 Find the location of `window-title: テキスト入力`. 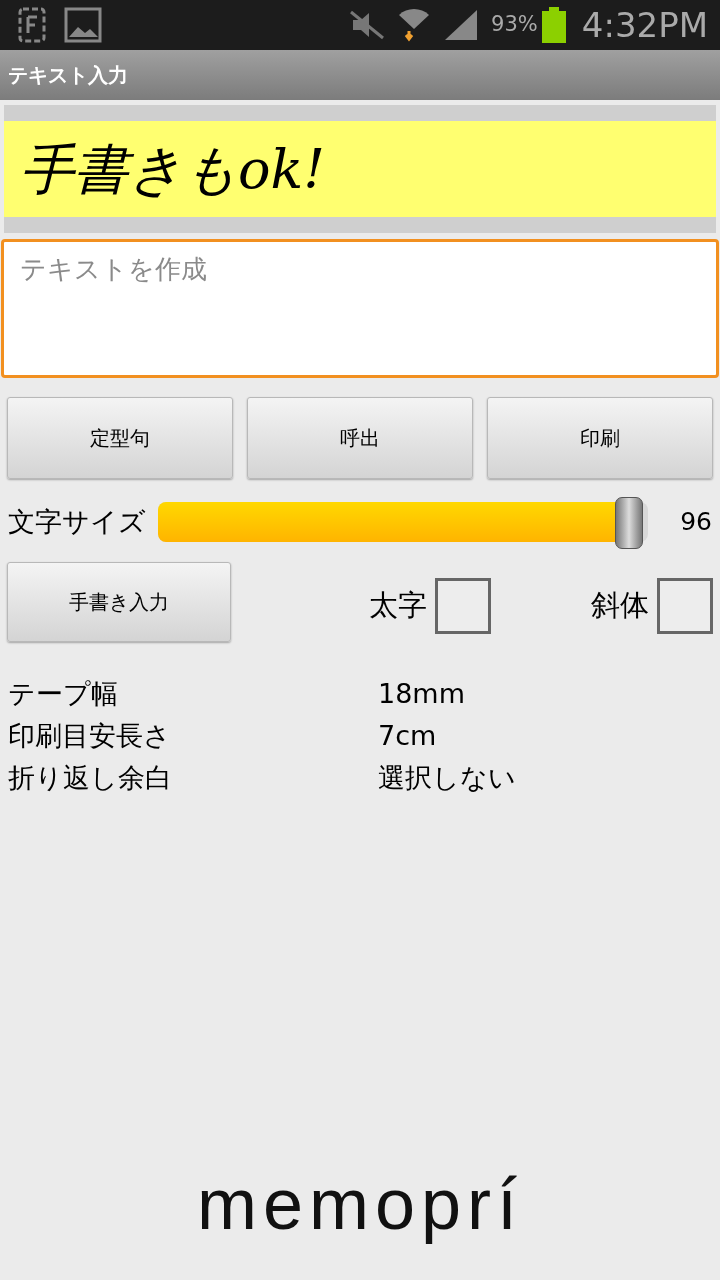

window-title: テキスト入力 is located at coordinates (68, 75).